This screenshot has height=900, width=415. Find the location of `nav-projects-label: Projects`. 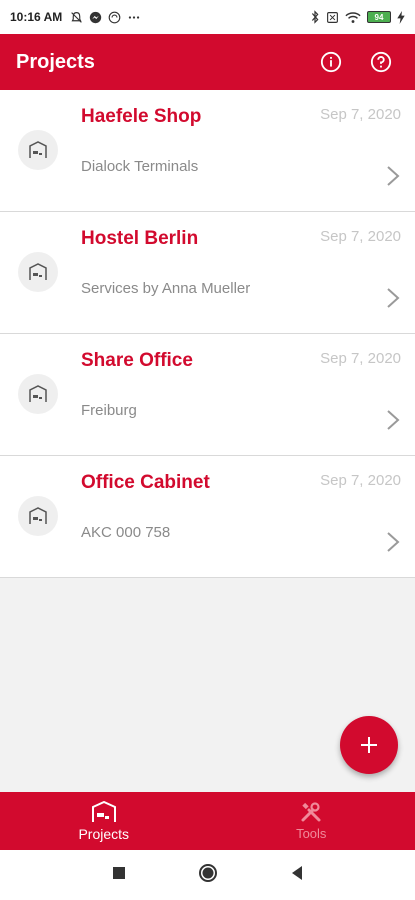

nav-projects-label: Projects is located at coordinates (104, 833).